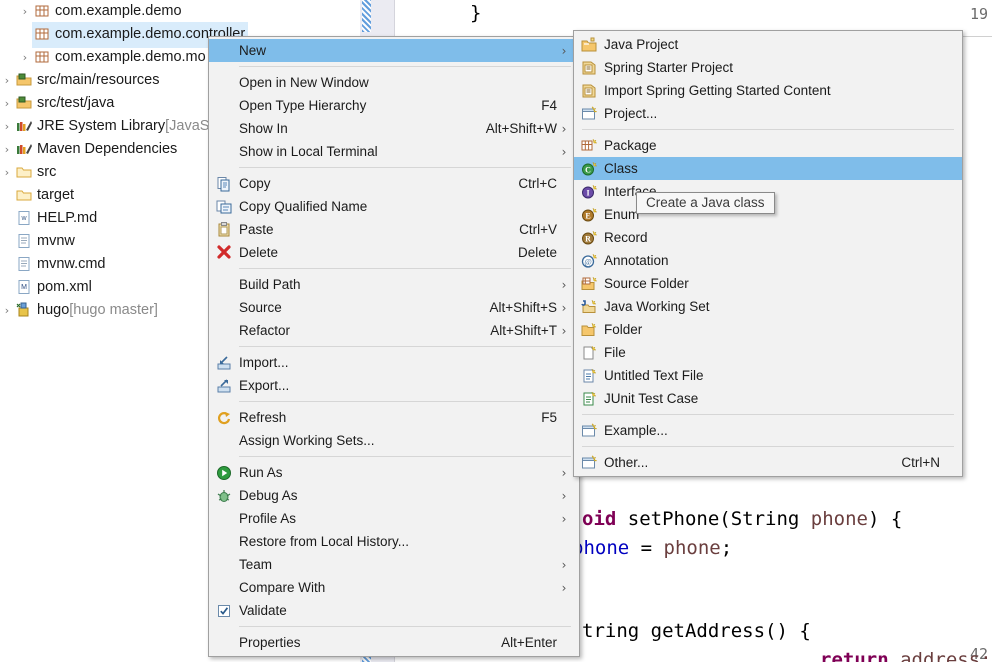 The height and width of the screenshot is (662, 992). What do you see at coordinates (623, 329) in the screenshot?
I see `menu-item-label: Folder` at bounding box center [623, 329].